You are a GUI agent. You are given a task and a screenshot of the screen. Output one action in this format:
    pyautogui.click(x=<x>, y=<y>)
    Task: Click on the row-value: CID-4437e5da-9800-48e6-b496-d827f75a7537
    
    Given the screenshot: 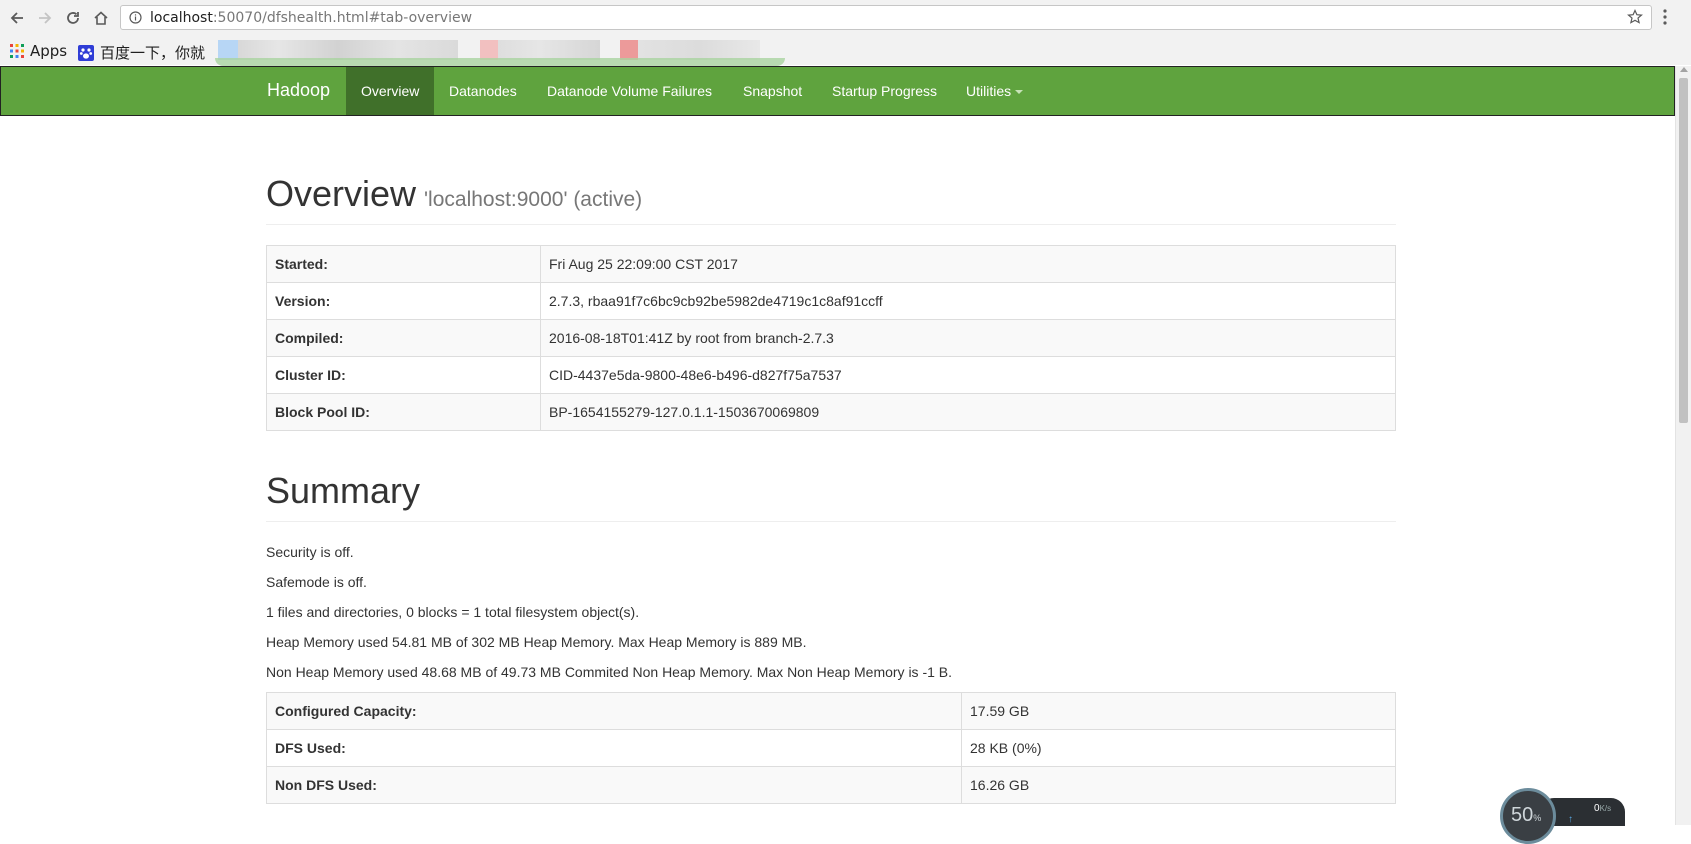 What is the action you would take?
    pyautogui.click(x=968, y=375)
    